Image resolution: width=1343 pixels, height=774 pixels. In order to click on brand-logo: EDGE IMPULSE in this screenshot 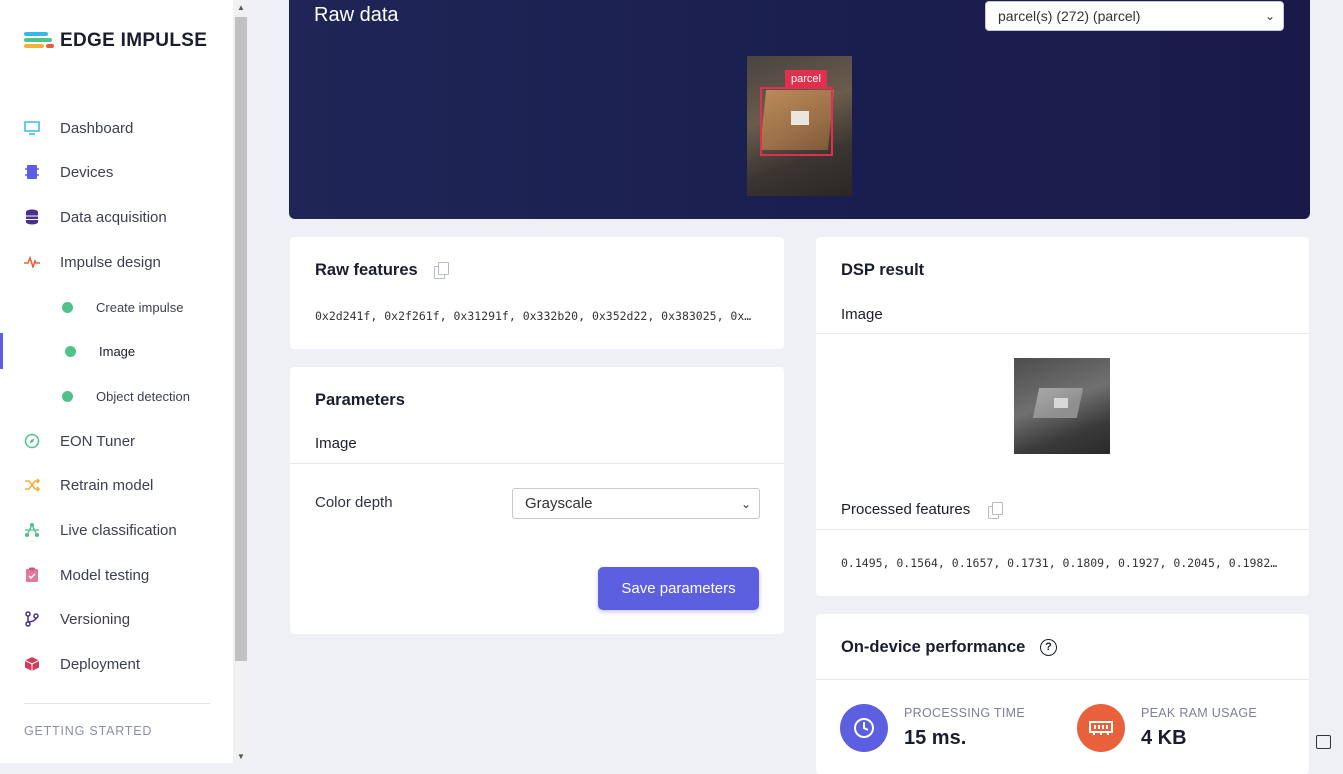, I will do `click(115, 41)`.